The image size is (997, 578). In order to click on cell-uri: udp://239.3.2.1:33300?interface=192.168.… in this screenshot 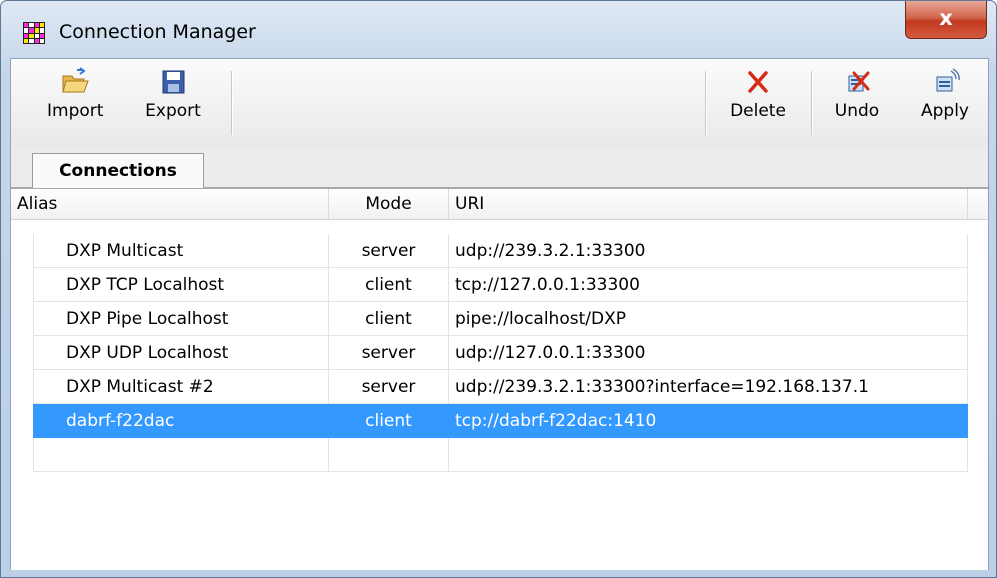, I will do `click(708, 387)`.